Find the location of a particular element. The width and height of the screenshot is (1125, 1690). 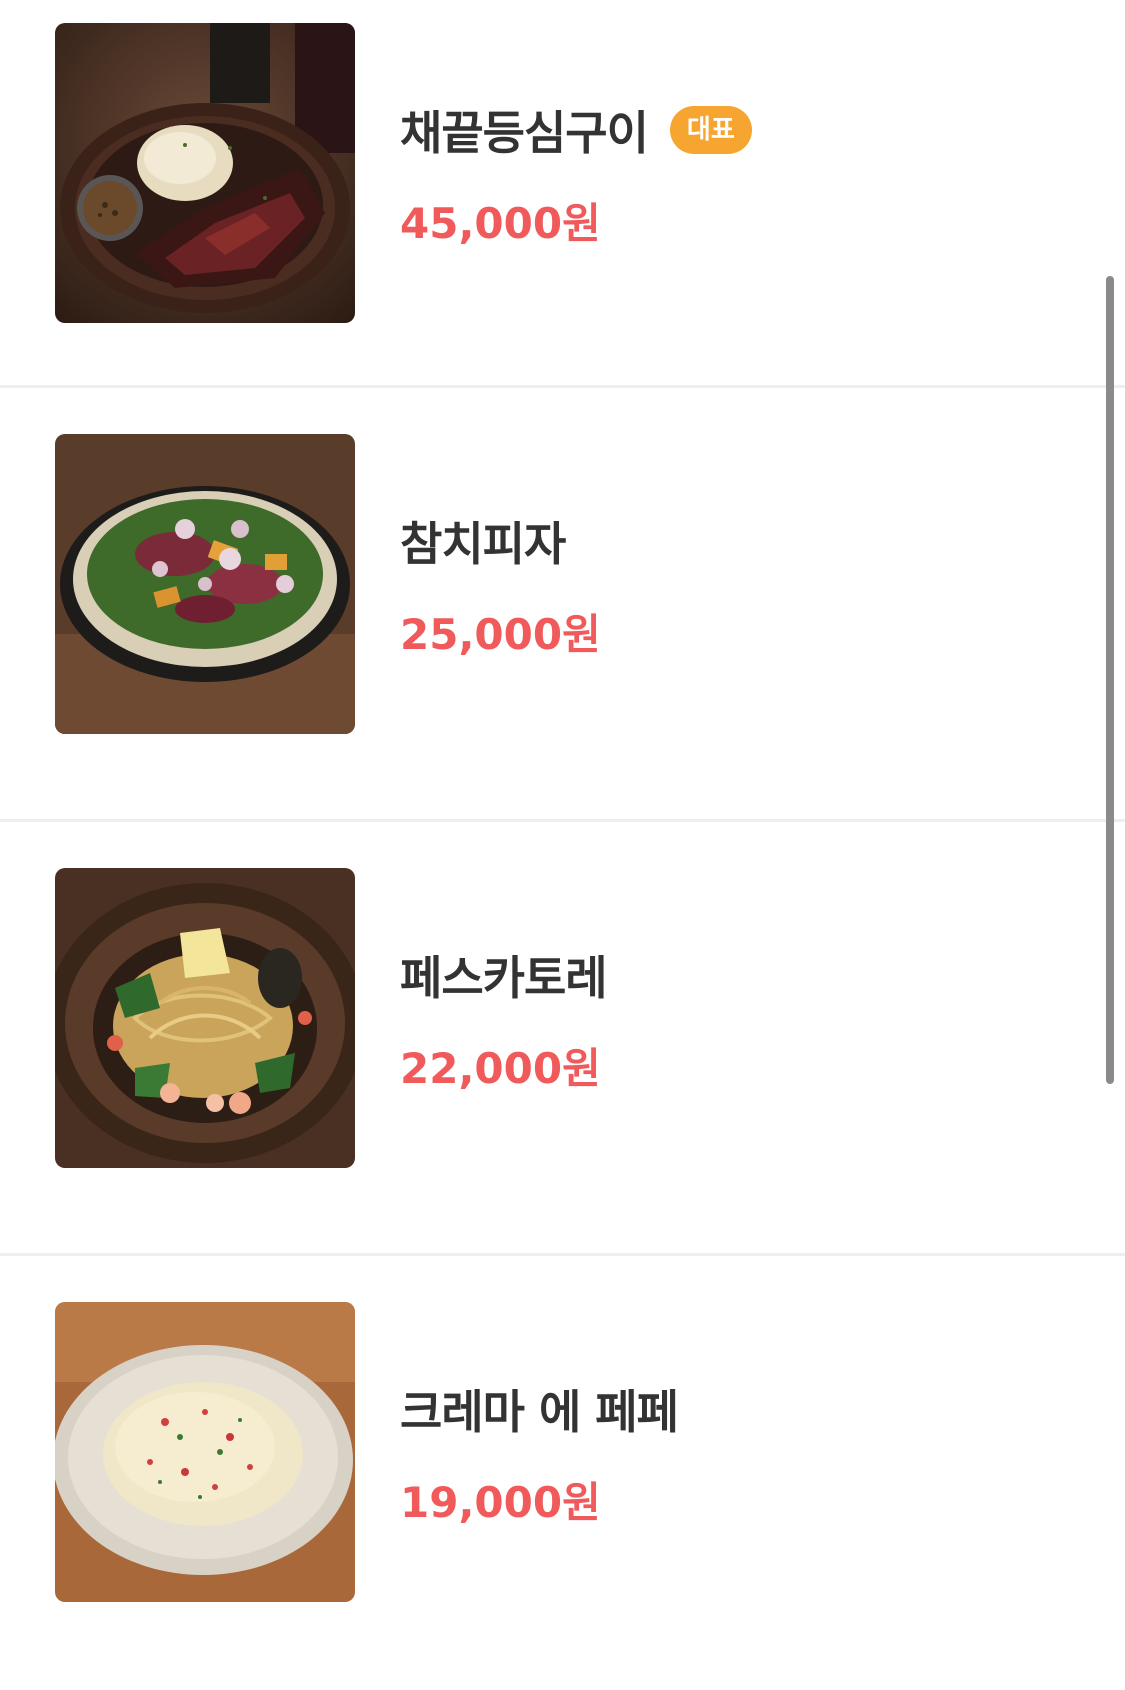

menu-item-price: 25,000원 is located at coordinates (500, 634).